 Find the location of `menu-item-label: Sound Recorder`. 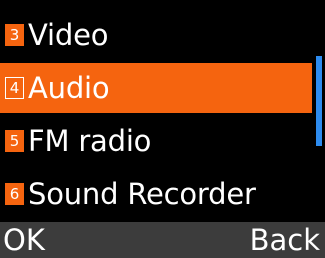

menu-item-label: Sound Recorder is located at coordinates (142, 194).